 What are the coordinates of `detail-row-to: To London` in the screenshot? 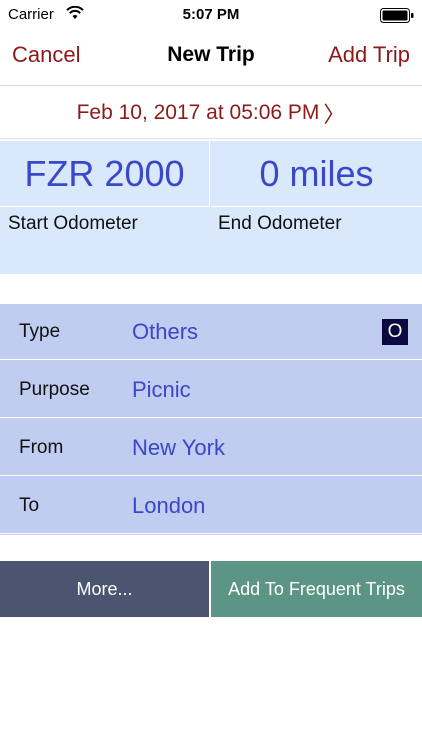 It's located at (211, 506).